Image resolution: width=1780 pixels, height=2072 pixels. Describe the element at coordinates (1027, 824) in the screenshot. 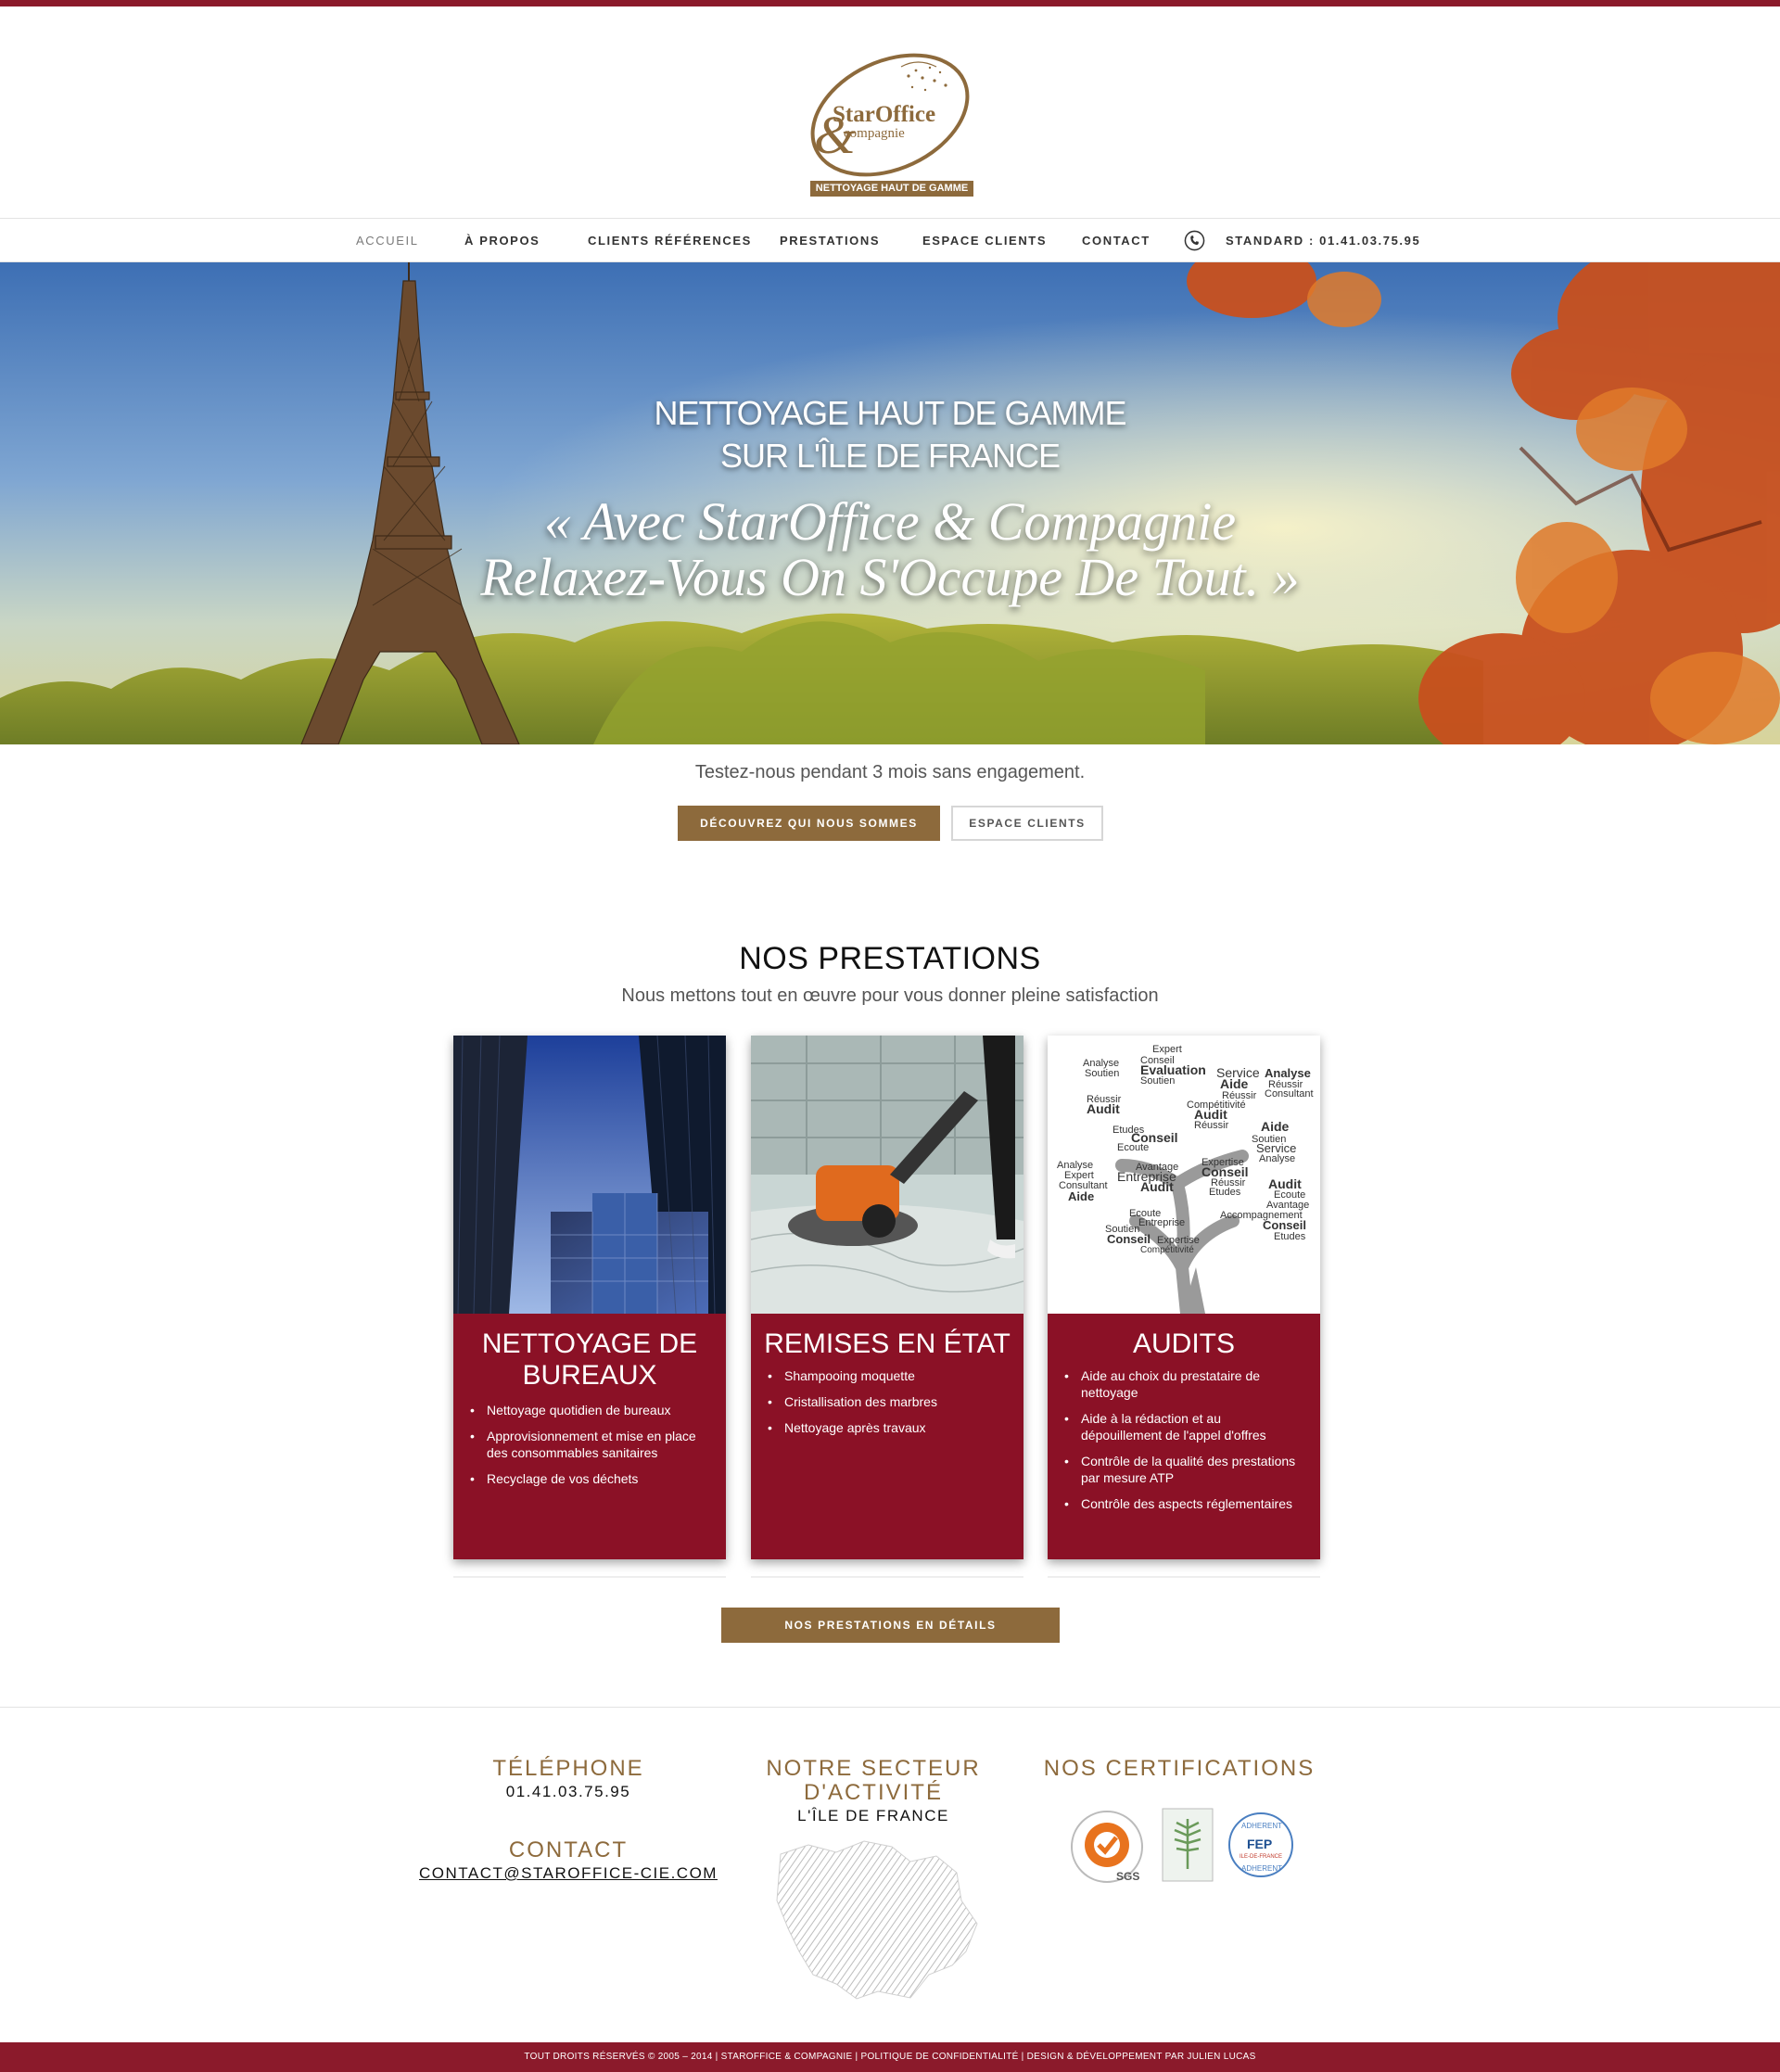

I see `espace-clients-button: ESPACE CLIENTS` at that location.